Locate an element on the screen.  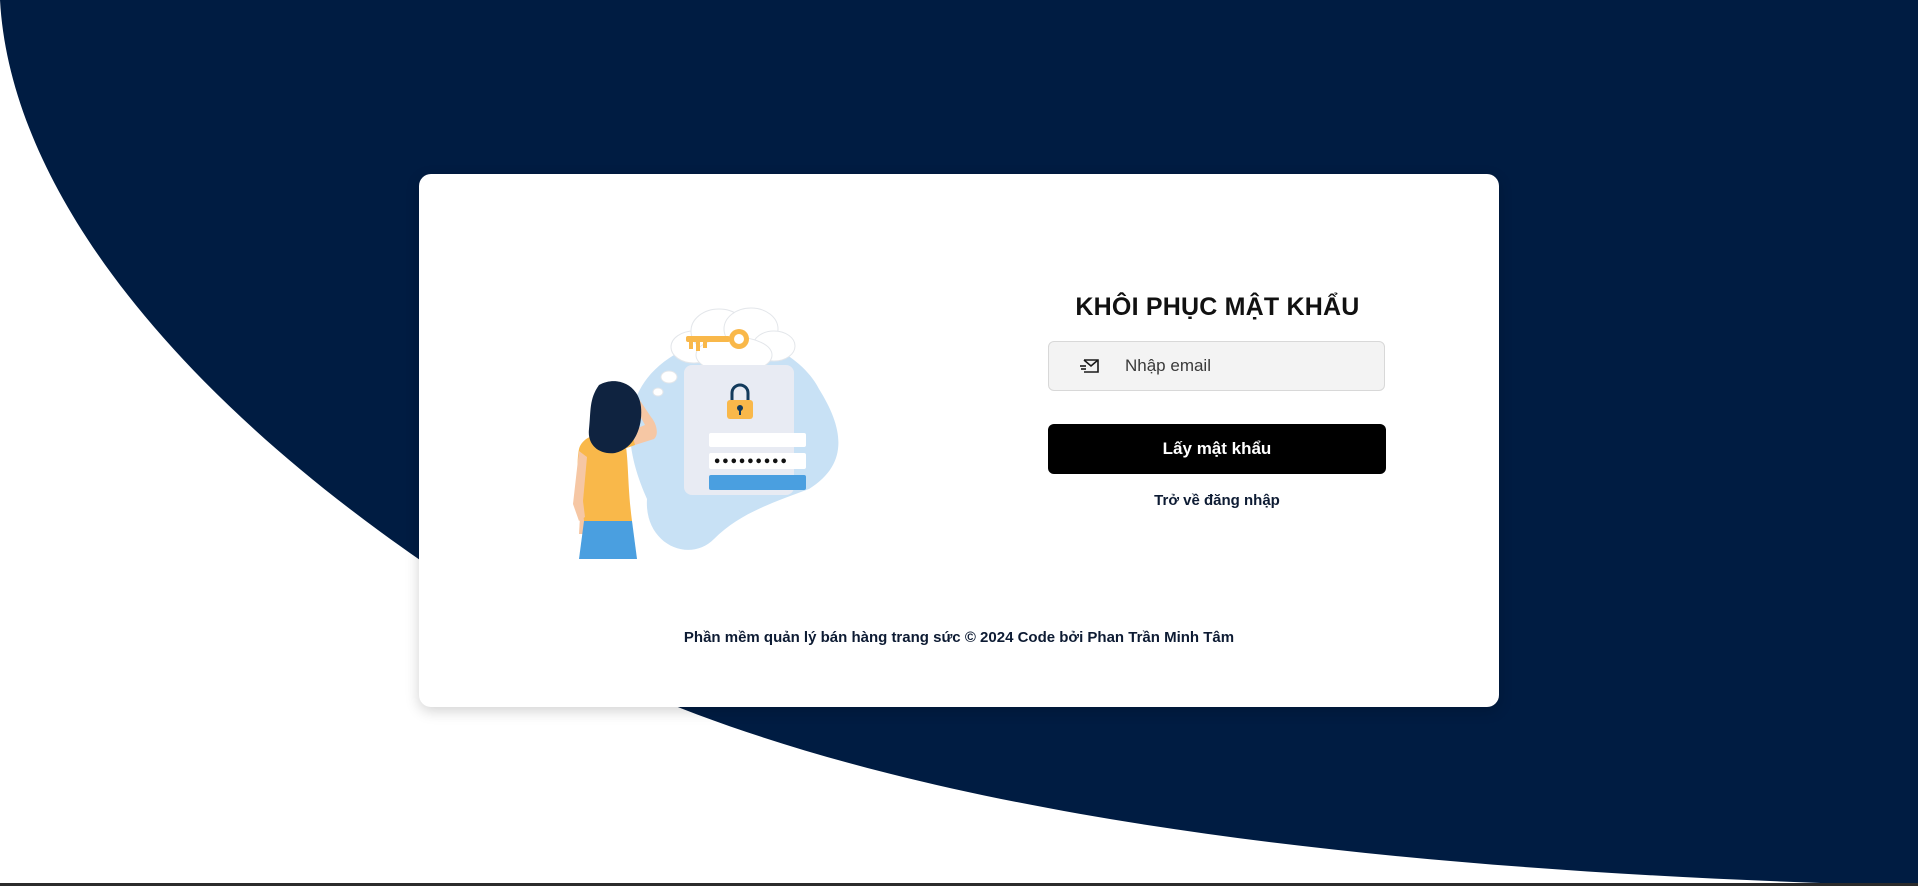
password-mask: ••••••••• is located at coordinates (750, 462).